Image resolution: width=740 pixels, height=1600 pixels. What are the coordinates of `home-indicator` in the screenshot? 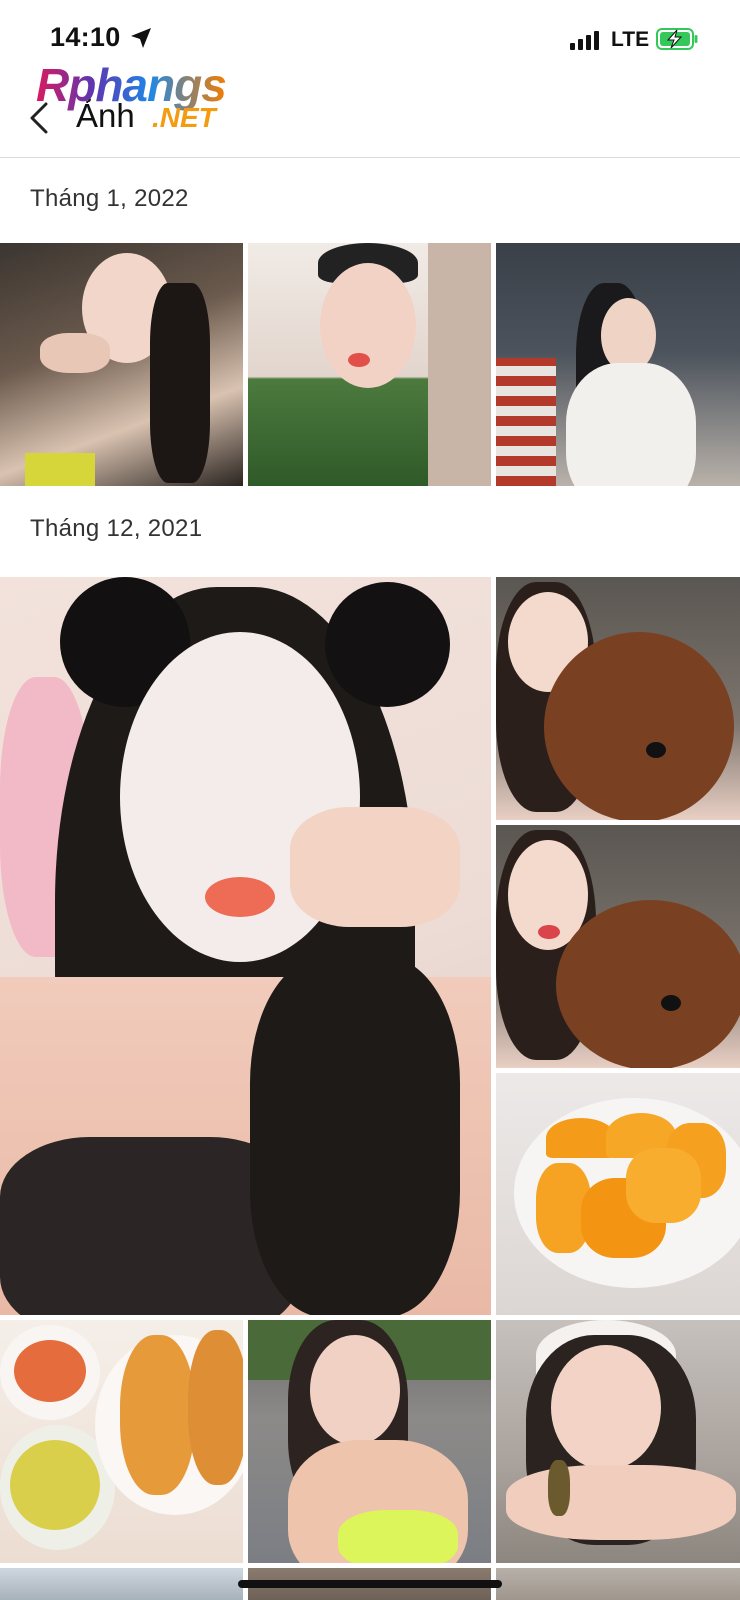 It's located at (370, 1584).